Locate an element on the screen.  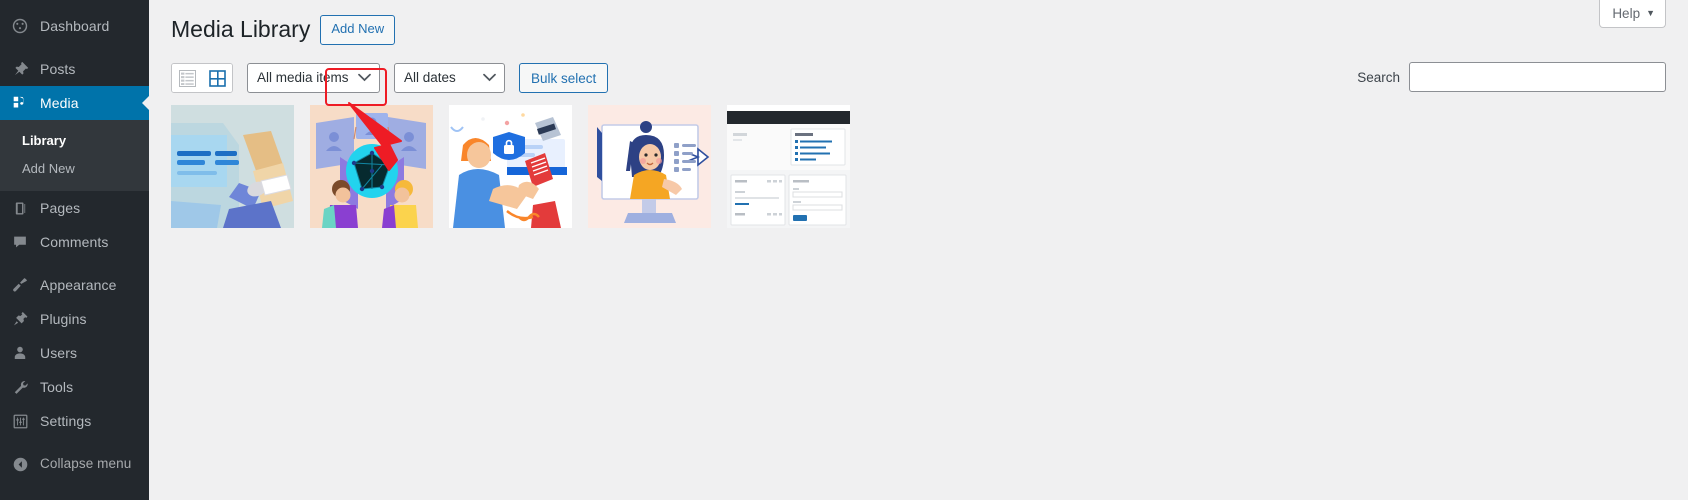
sidebar-item-users: Users is located at coordinates (74, 353).